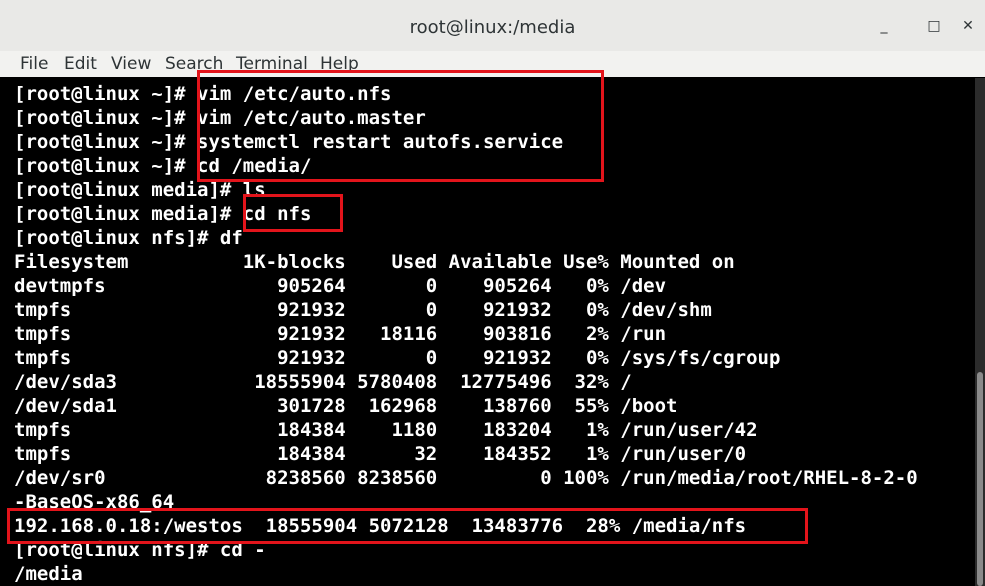 Image resolution: width=985 pixels, height=586 pixels. I want to click on df-row: devtmpfs 905264 0 905264 0% /dev, so click(340, 286).